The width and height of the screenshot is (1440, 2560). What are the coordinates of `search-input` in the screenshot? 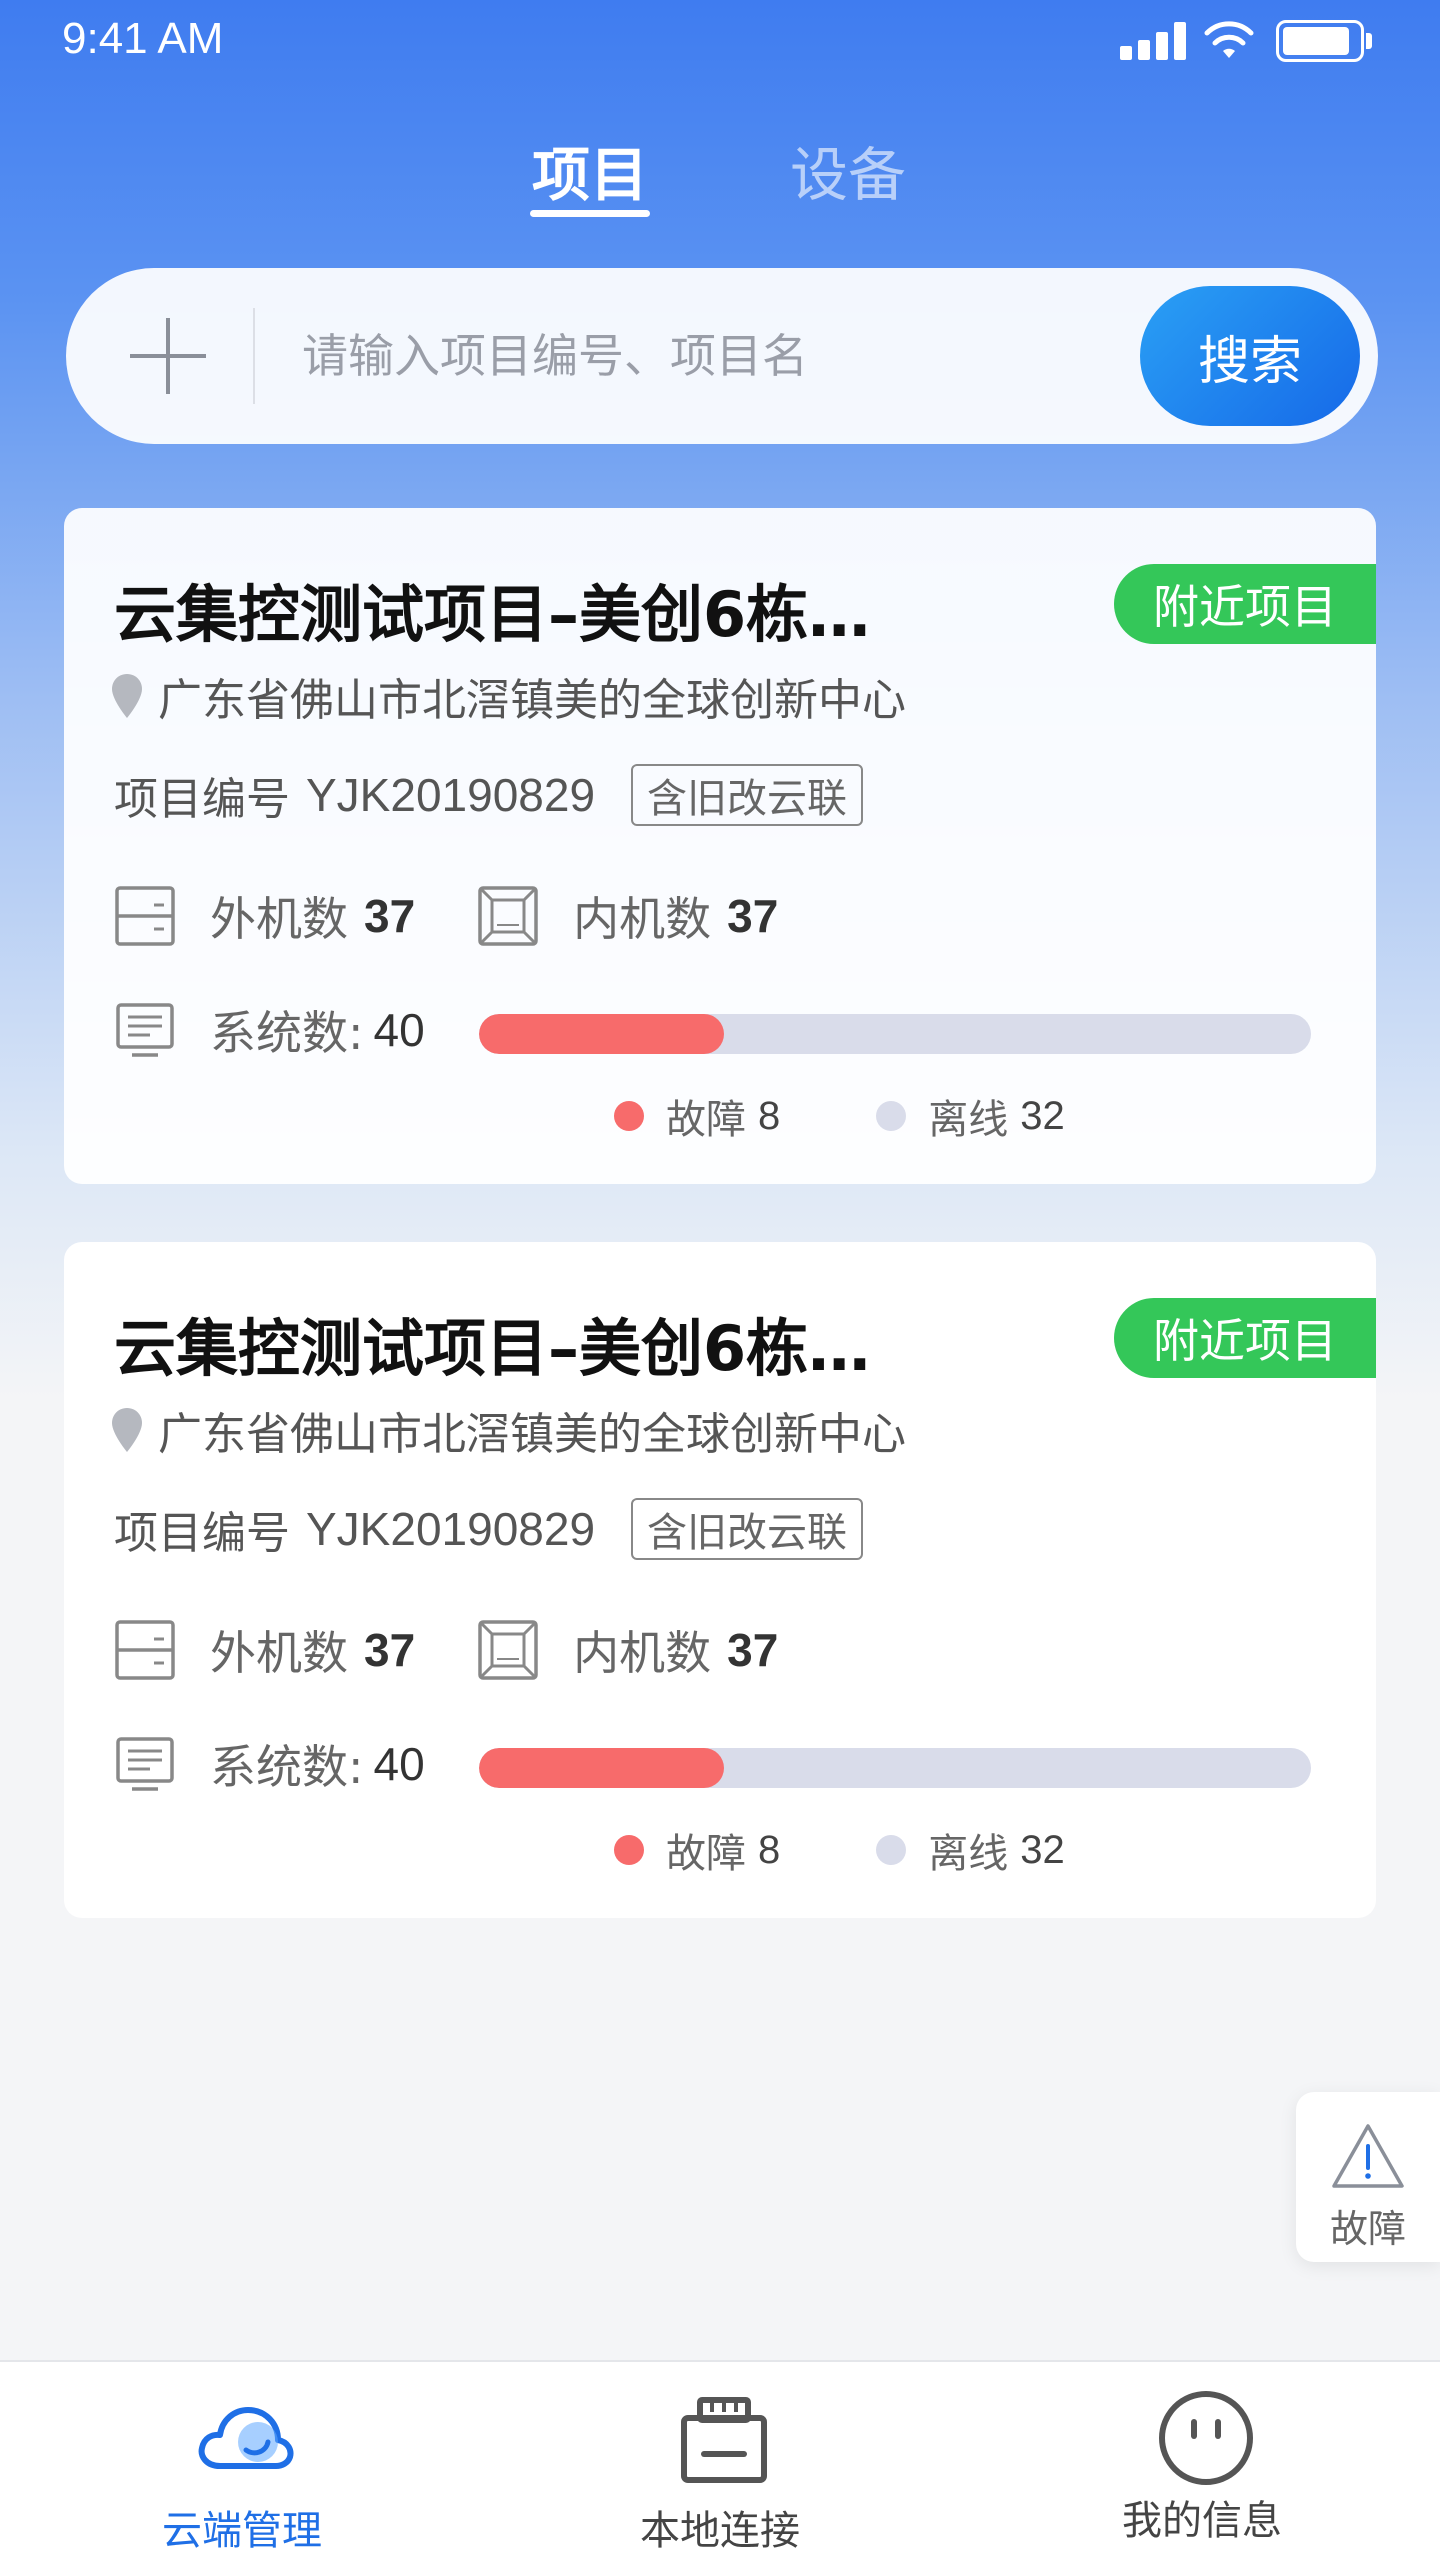 It's located at (732, 356).